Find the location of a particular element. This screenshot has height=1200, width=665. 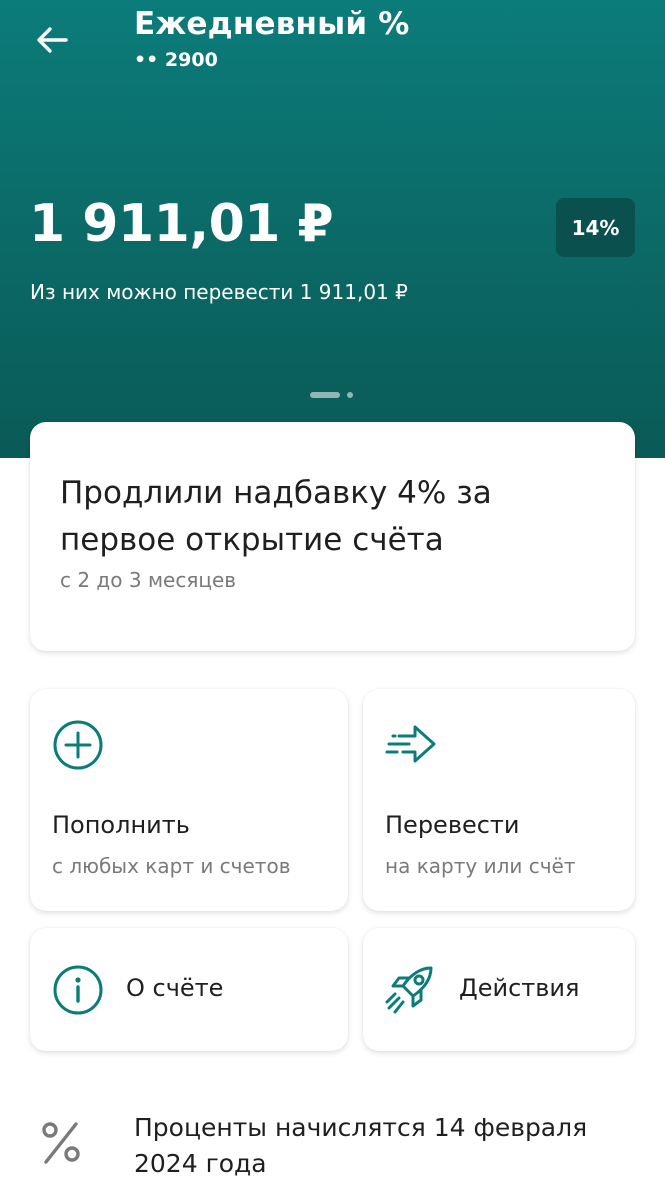

plus-circle-icon is located at coordinates (78, 745).